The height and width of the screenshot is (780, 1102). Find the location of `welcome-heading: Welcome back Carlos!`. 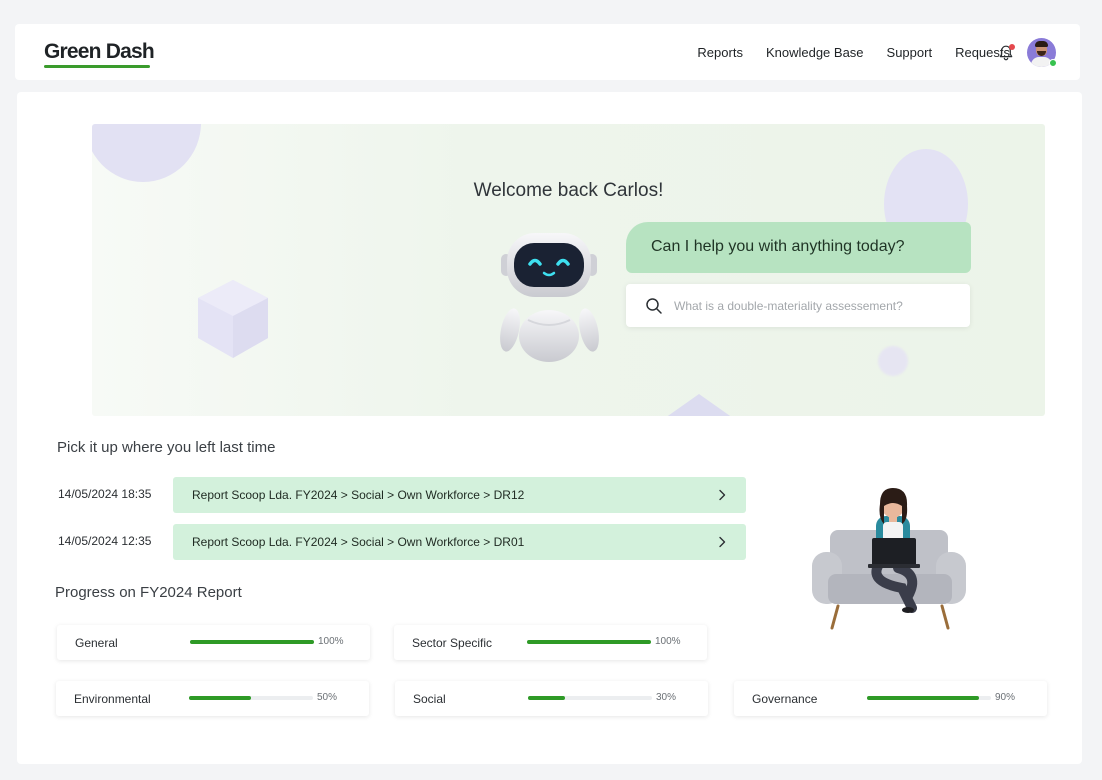

welcome-heading: Welcome back Carlos! is located at coordinates (568, 190).